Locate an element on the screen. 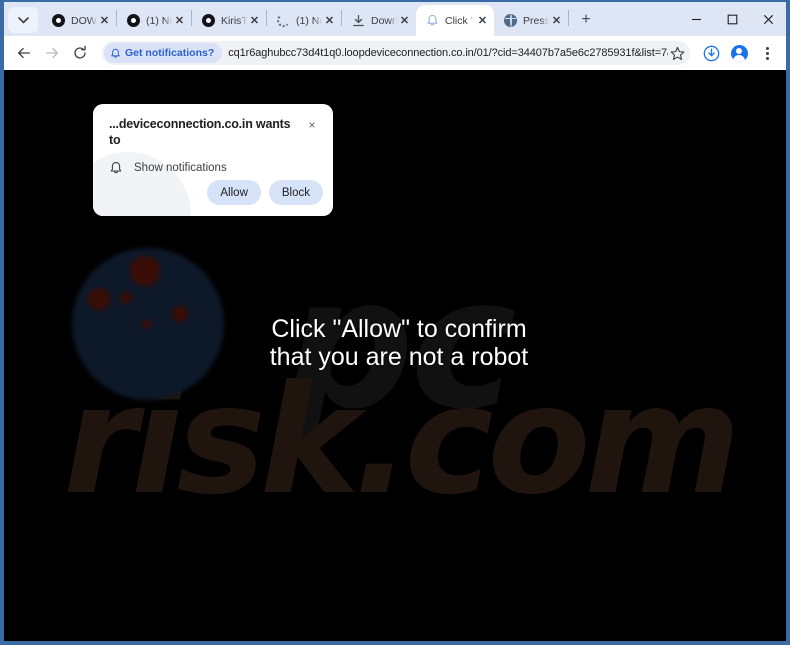  block-button: Block is located at coordinates (295, 192).